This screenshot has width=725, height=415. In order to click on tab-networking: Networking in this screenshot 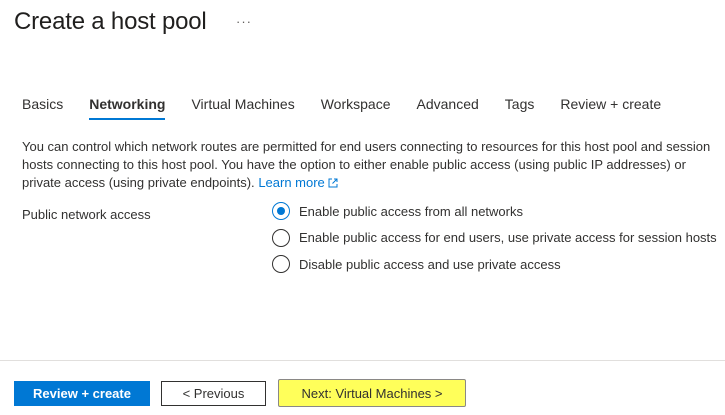, I will do `click(127, 108)`.